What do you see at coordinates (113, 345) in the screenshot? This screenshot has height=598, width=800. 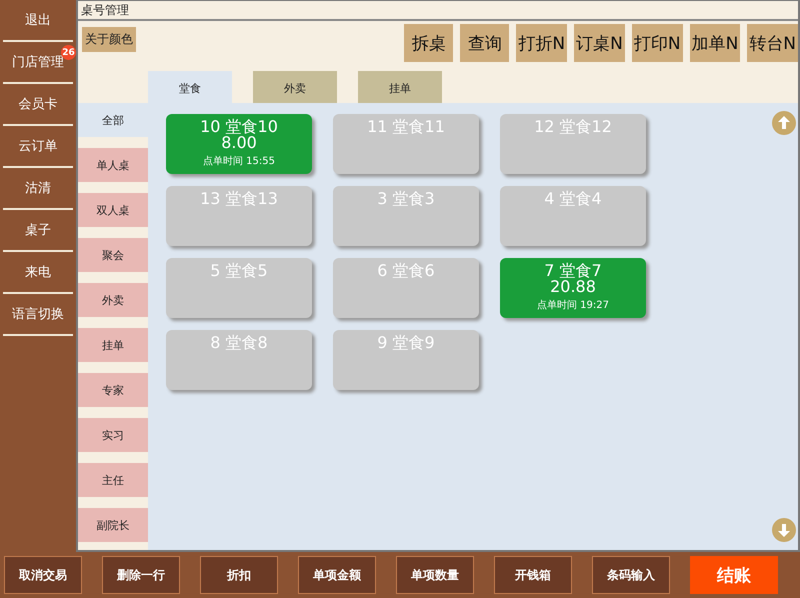 I see `category-item: 挂单` at bounding box center [113, 345].